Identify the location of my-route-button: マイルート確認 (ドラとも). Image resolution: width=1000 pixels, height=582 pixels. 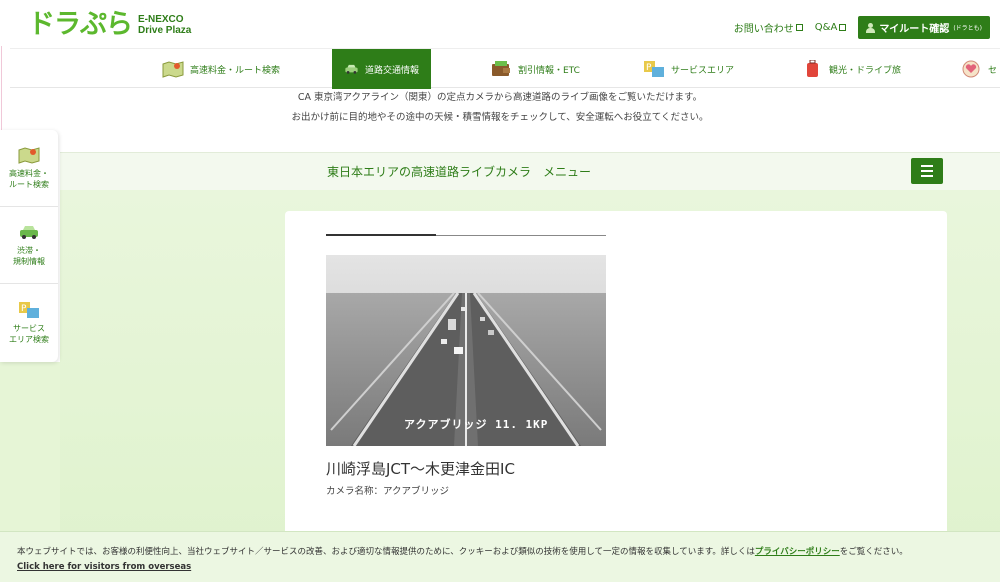
(924, 27).